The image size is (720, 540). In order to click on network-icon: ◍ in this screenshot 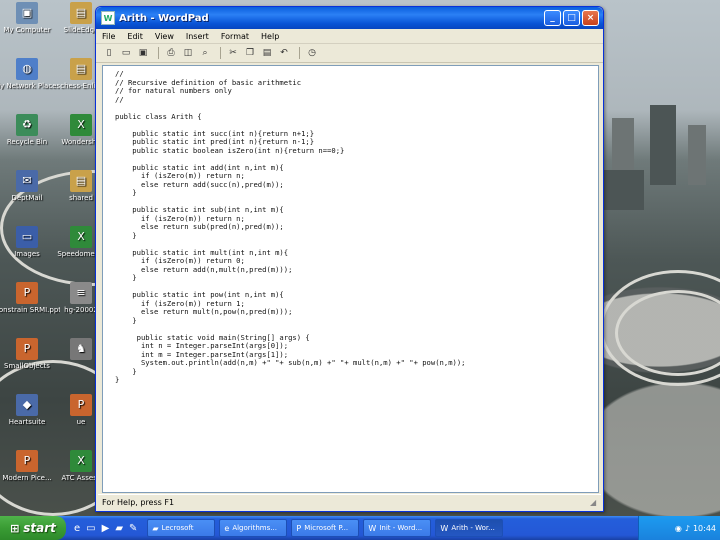, I will do `click(27, 69)`.